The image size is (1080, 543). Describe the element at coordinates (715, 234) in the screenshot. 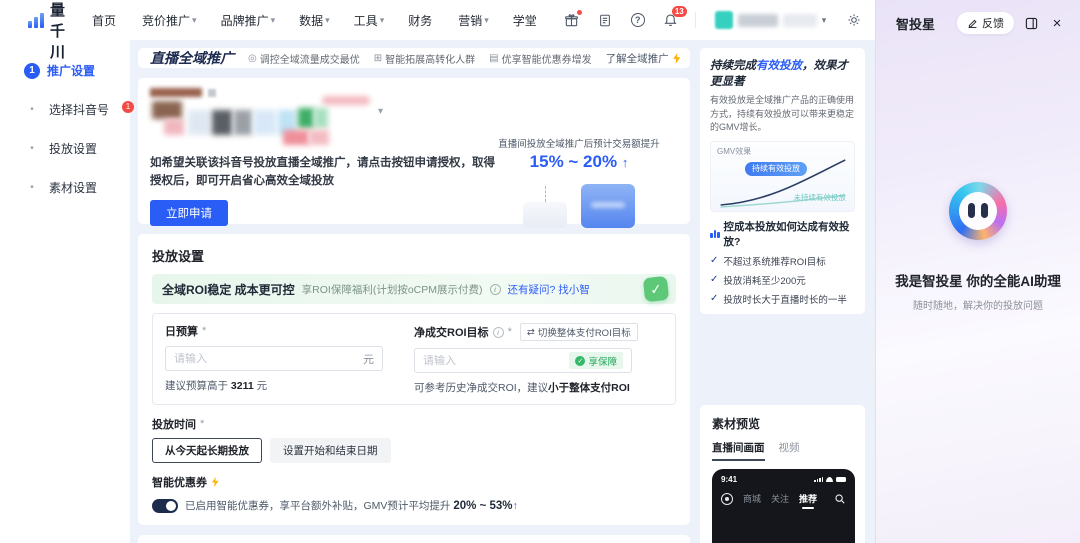

I see `bar-chart-icon` at that location.